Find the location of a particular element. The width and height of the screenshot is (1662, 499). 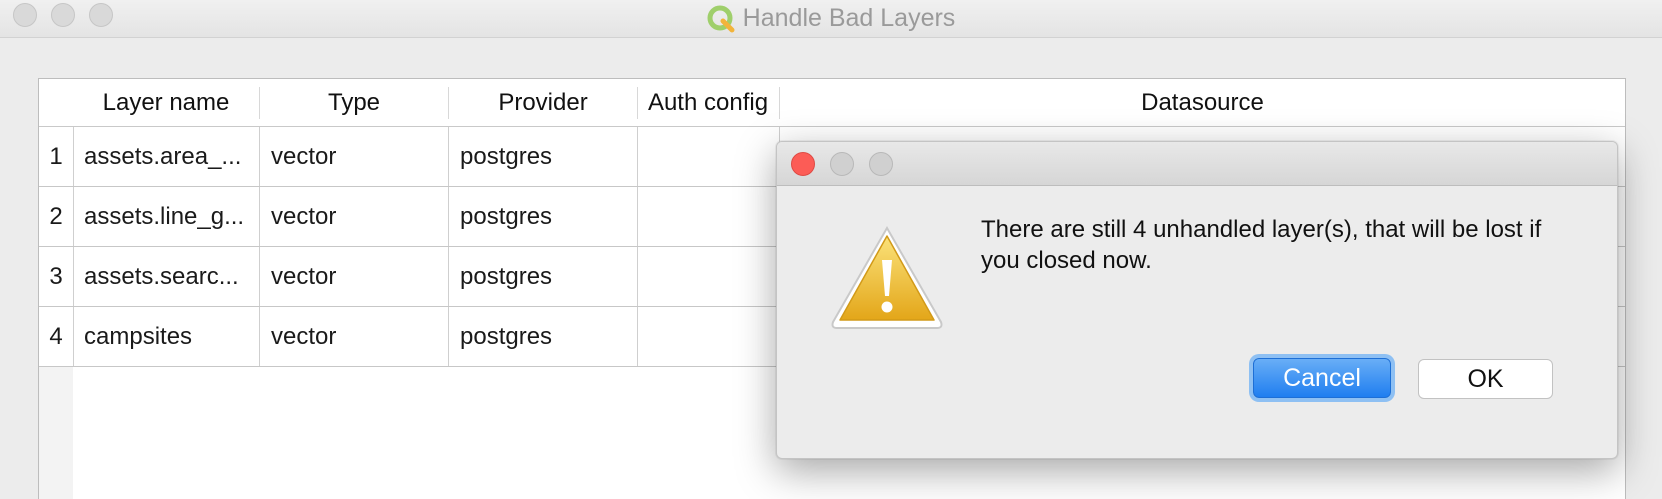

header-provider: Provider is located at coordinates (543, 102).